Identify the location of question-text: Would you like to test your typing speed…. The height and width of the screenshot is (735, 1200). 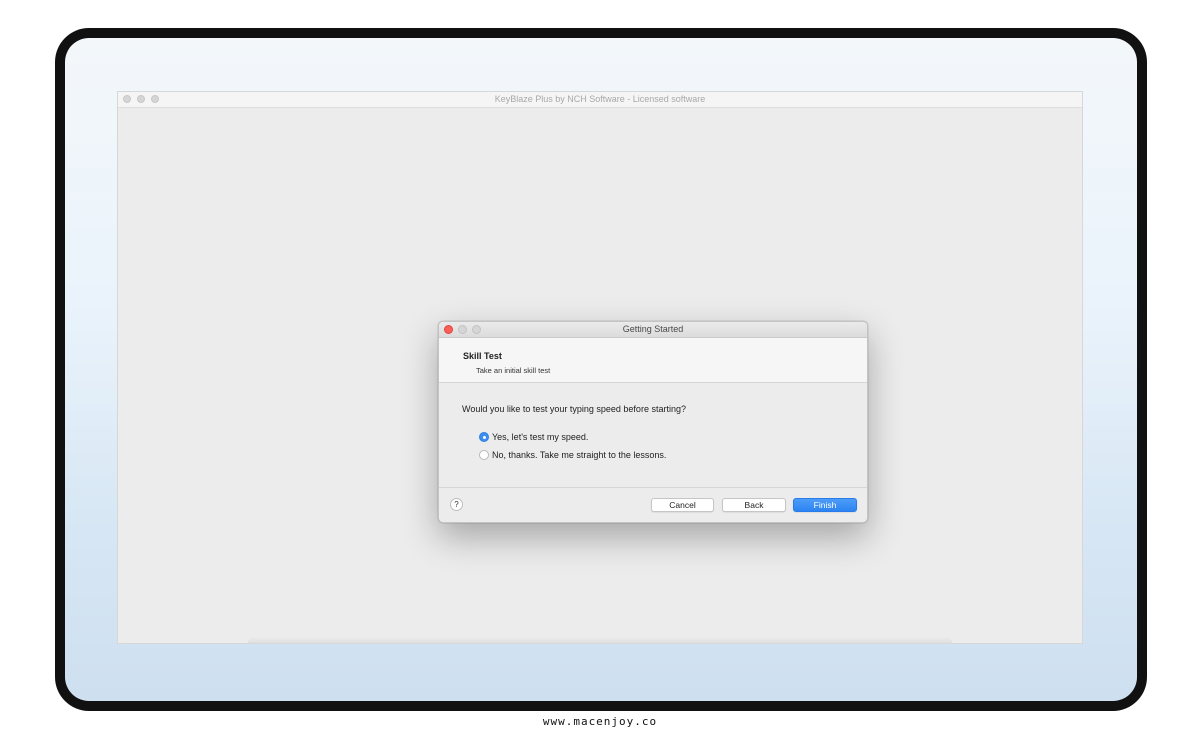
(574, 409).